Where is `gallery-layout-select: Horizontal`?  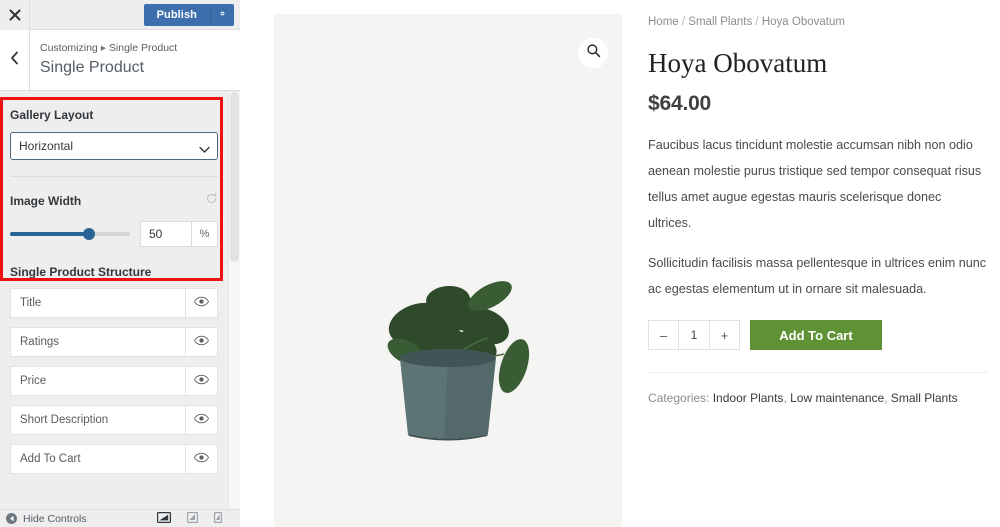
gallery-layout-select: Horizontal is located at coordinates (114, 146).